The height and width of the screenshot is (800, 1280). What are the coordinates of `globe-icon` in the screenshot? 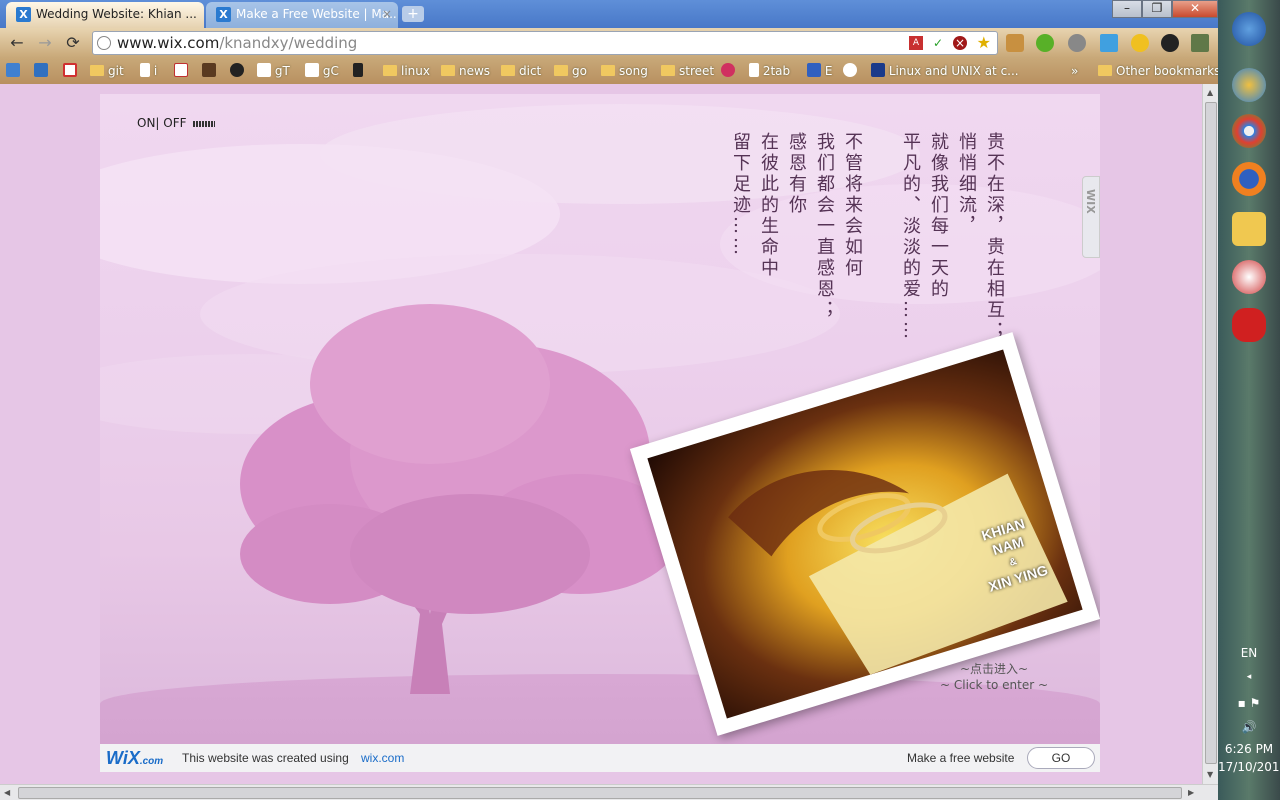 It's located at (104, 43).